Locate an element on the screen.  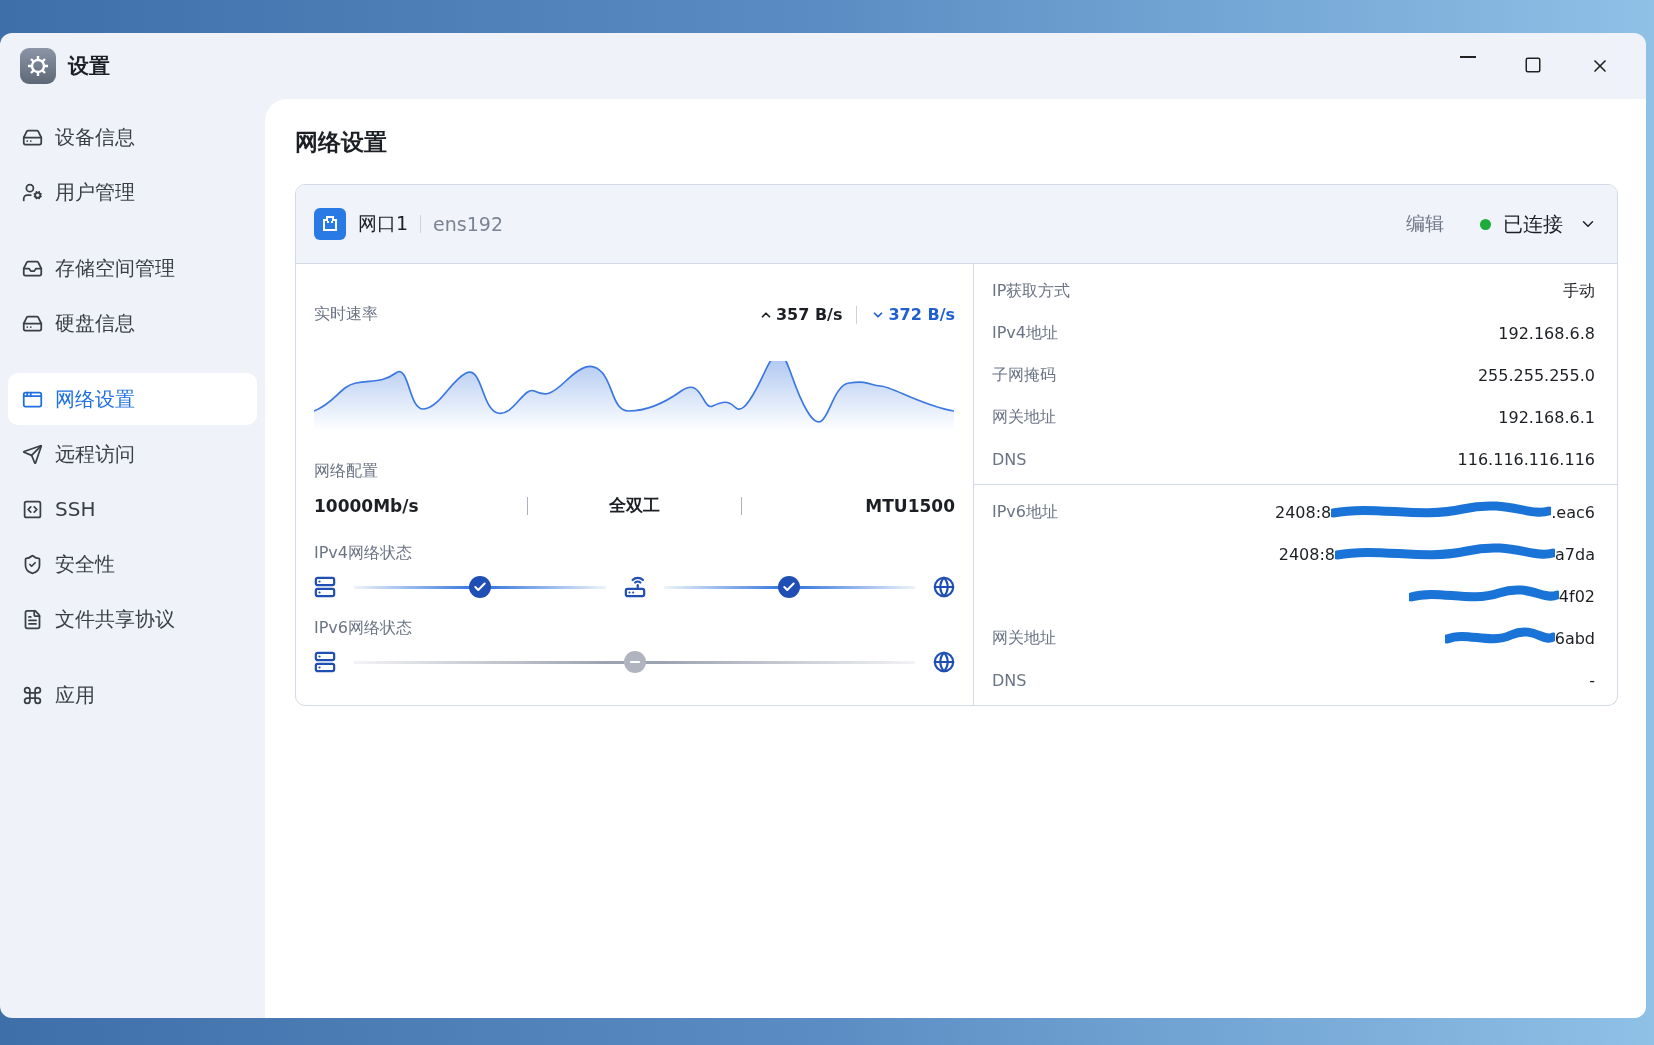
sidebar-item: 网络设置 is located at coordinates (132, 399).